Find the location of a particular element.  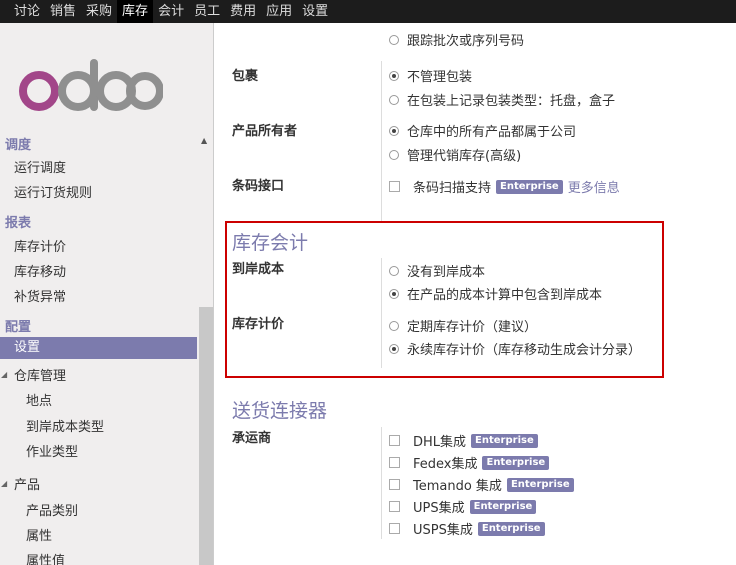

scroll-up-arrow-icon: ▲ is located at coordinates (204, 140).